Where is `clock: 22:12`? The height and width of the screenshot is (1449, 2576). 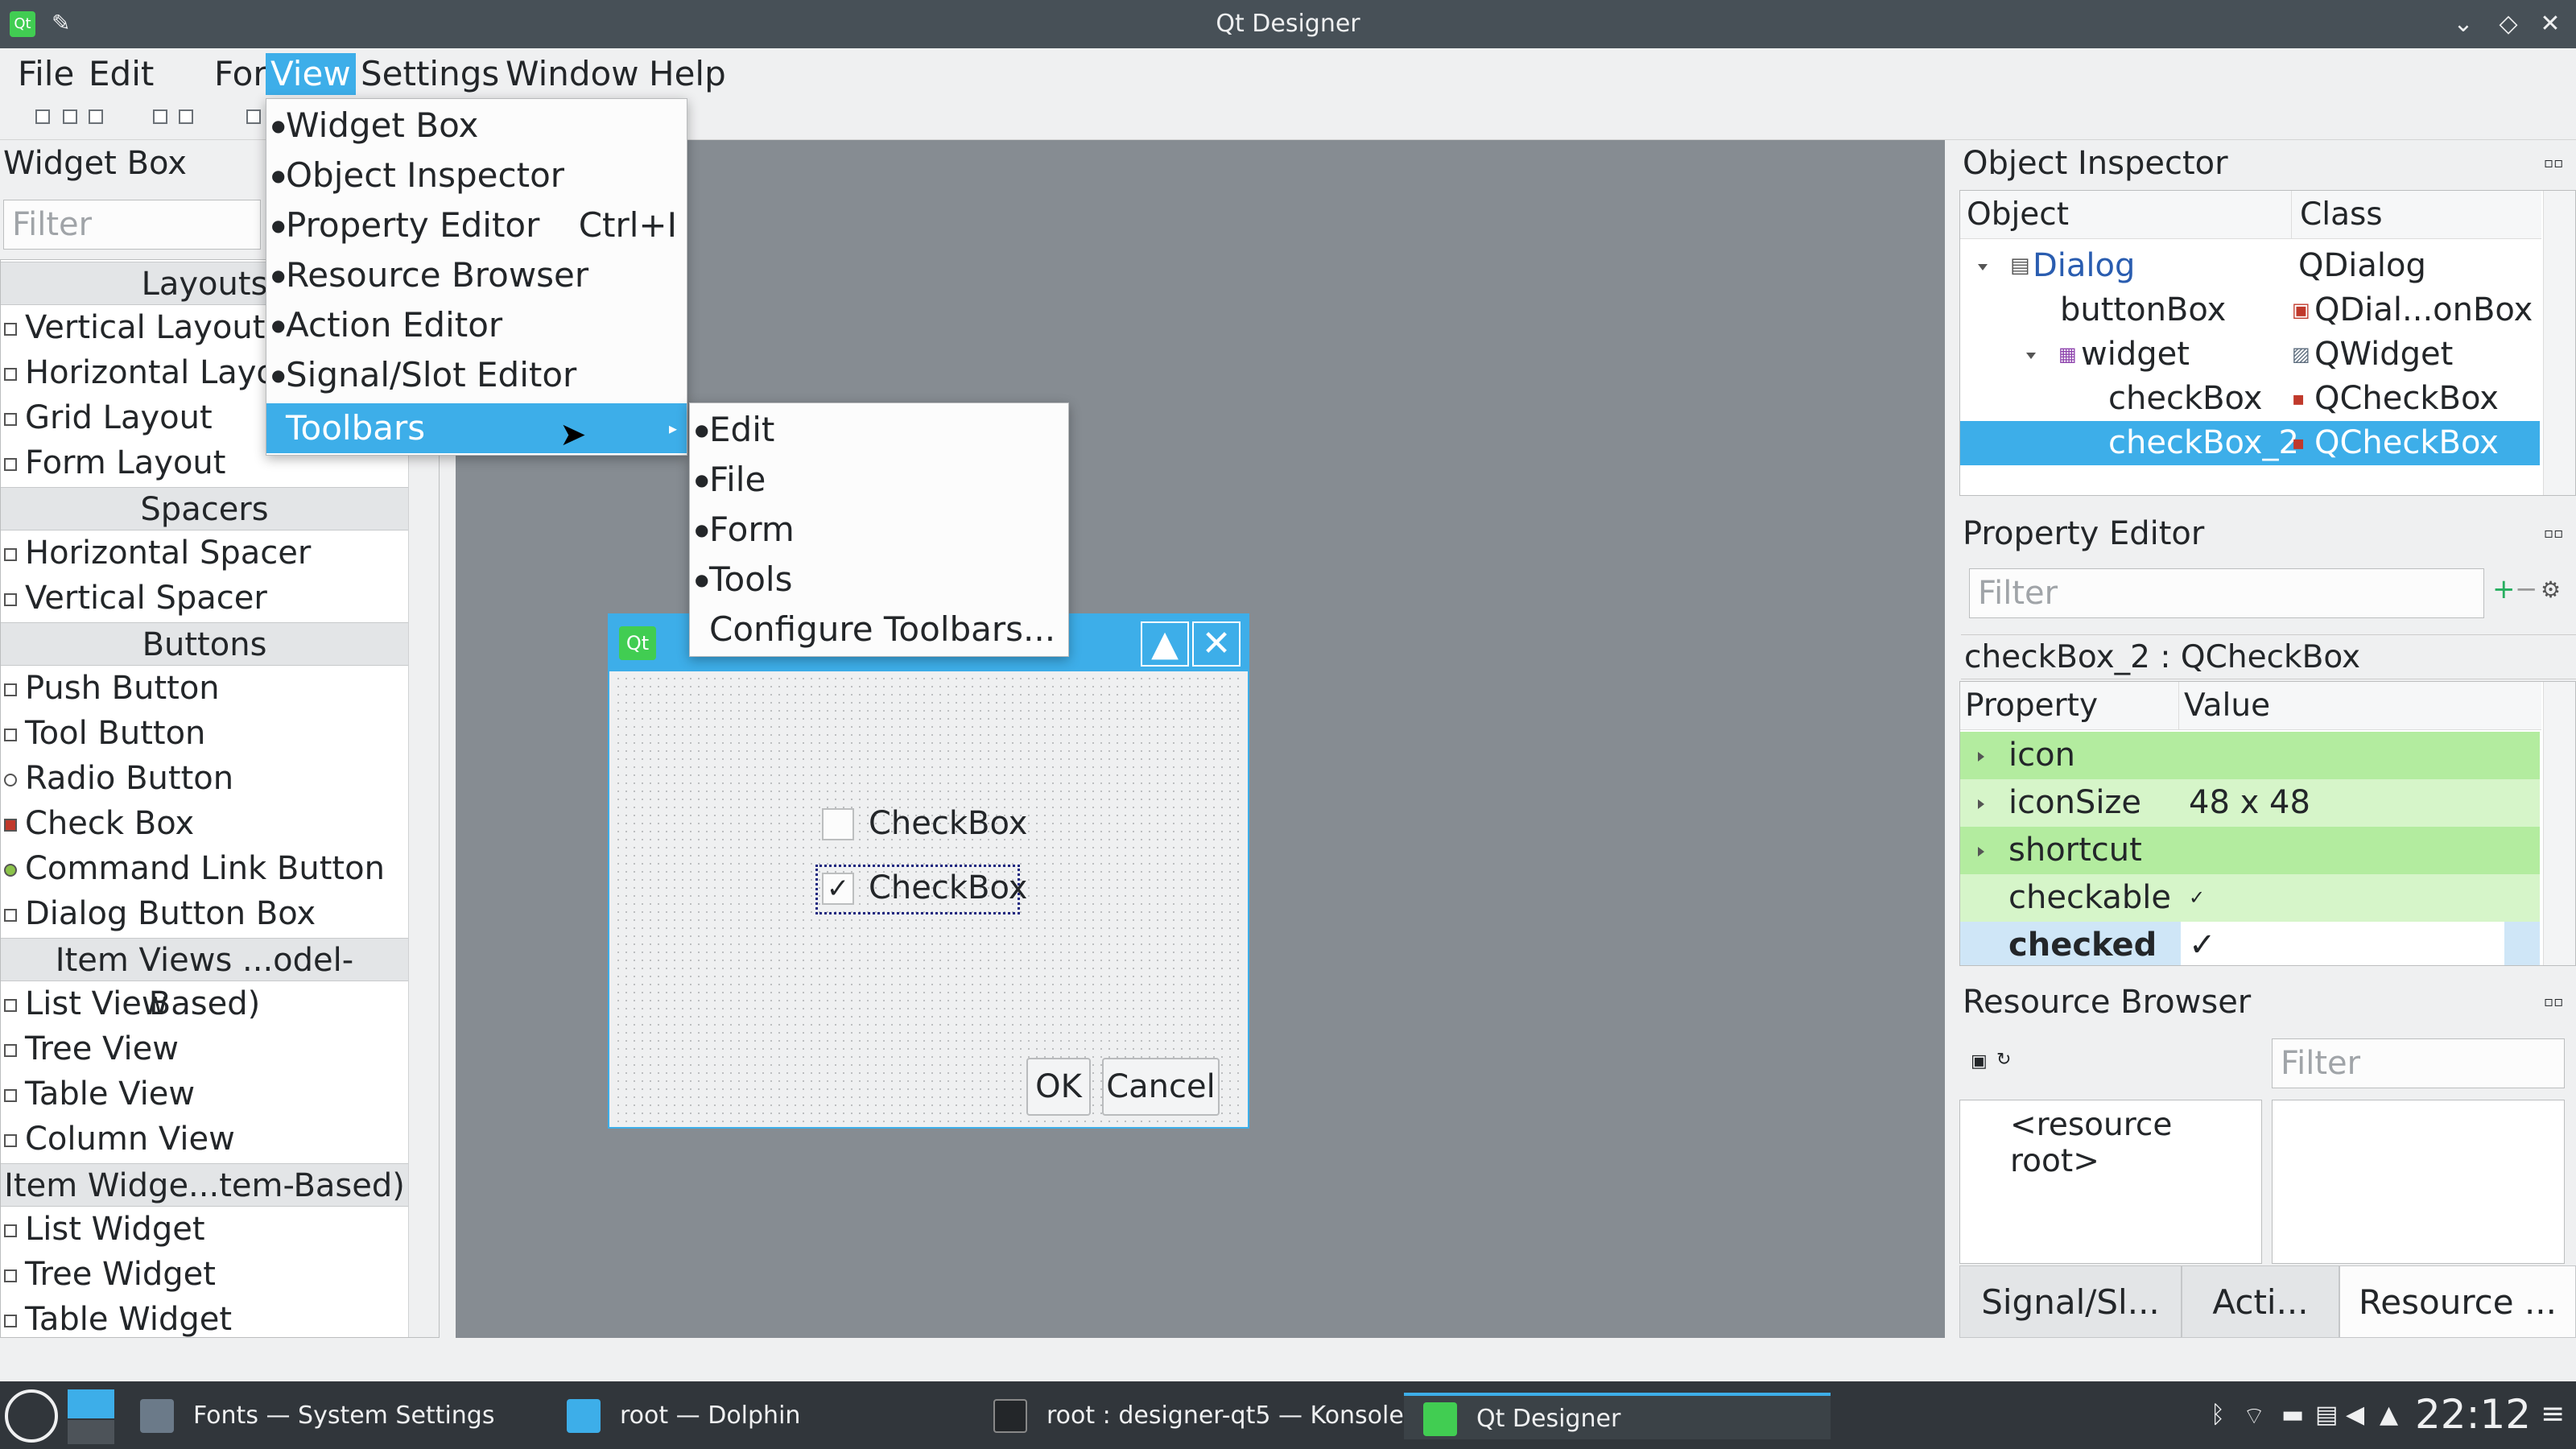 clock: 22:12 is located at coordinates (2473, 1414).